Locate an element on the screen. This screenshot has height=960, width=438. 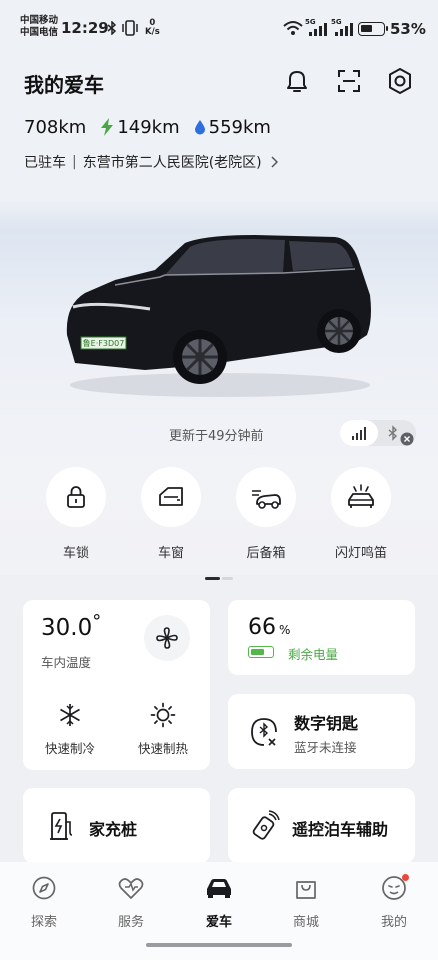
sun-icon is located at coordinates (163, 715).